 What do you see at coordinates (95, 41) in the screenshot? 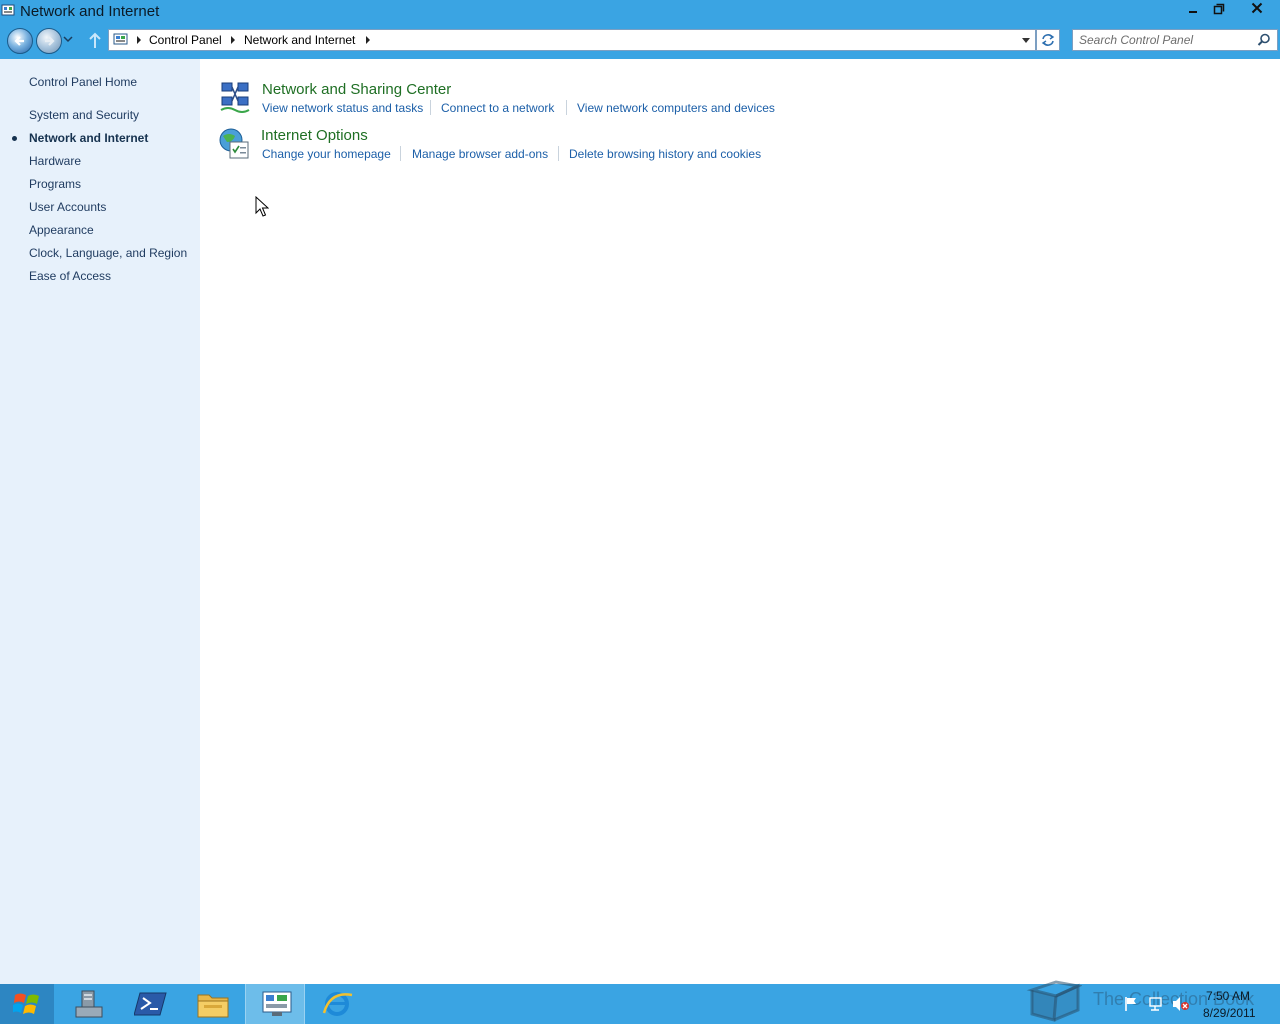
I see `up-arrow-icon` at bounding box center [95, 41].